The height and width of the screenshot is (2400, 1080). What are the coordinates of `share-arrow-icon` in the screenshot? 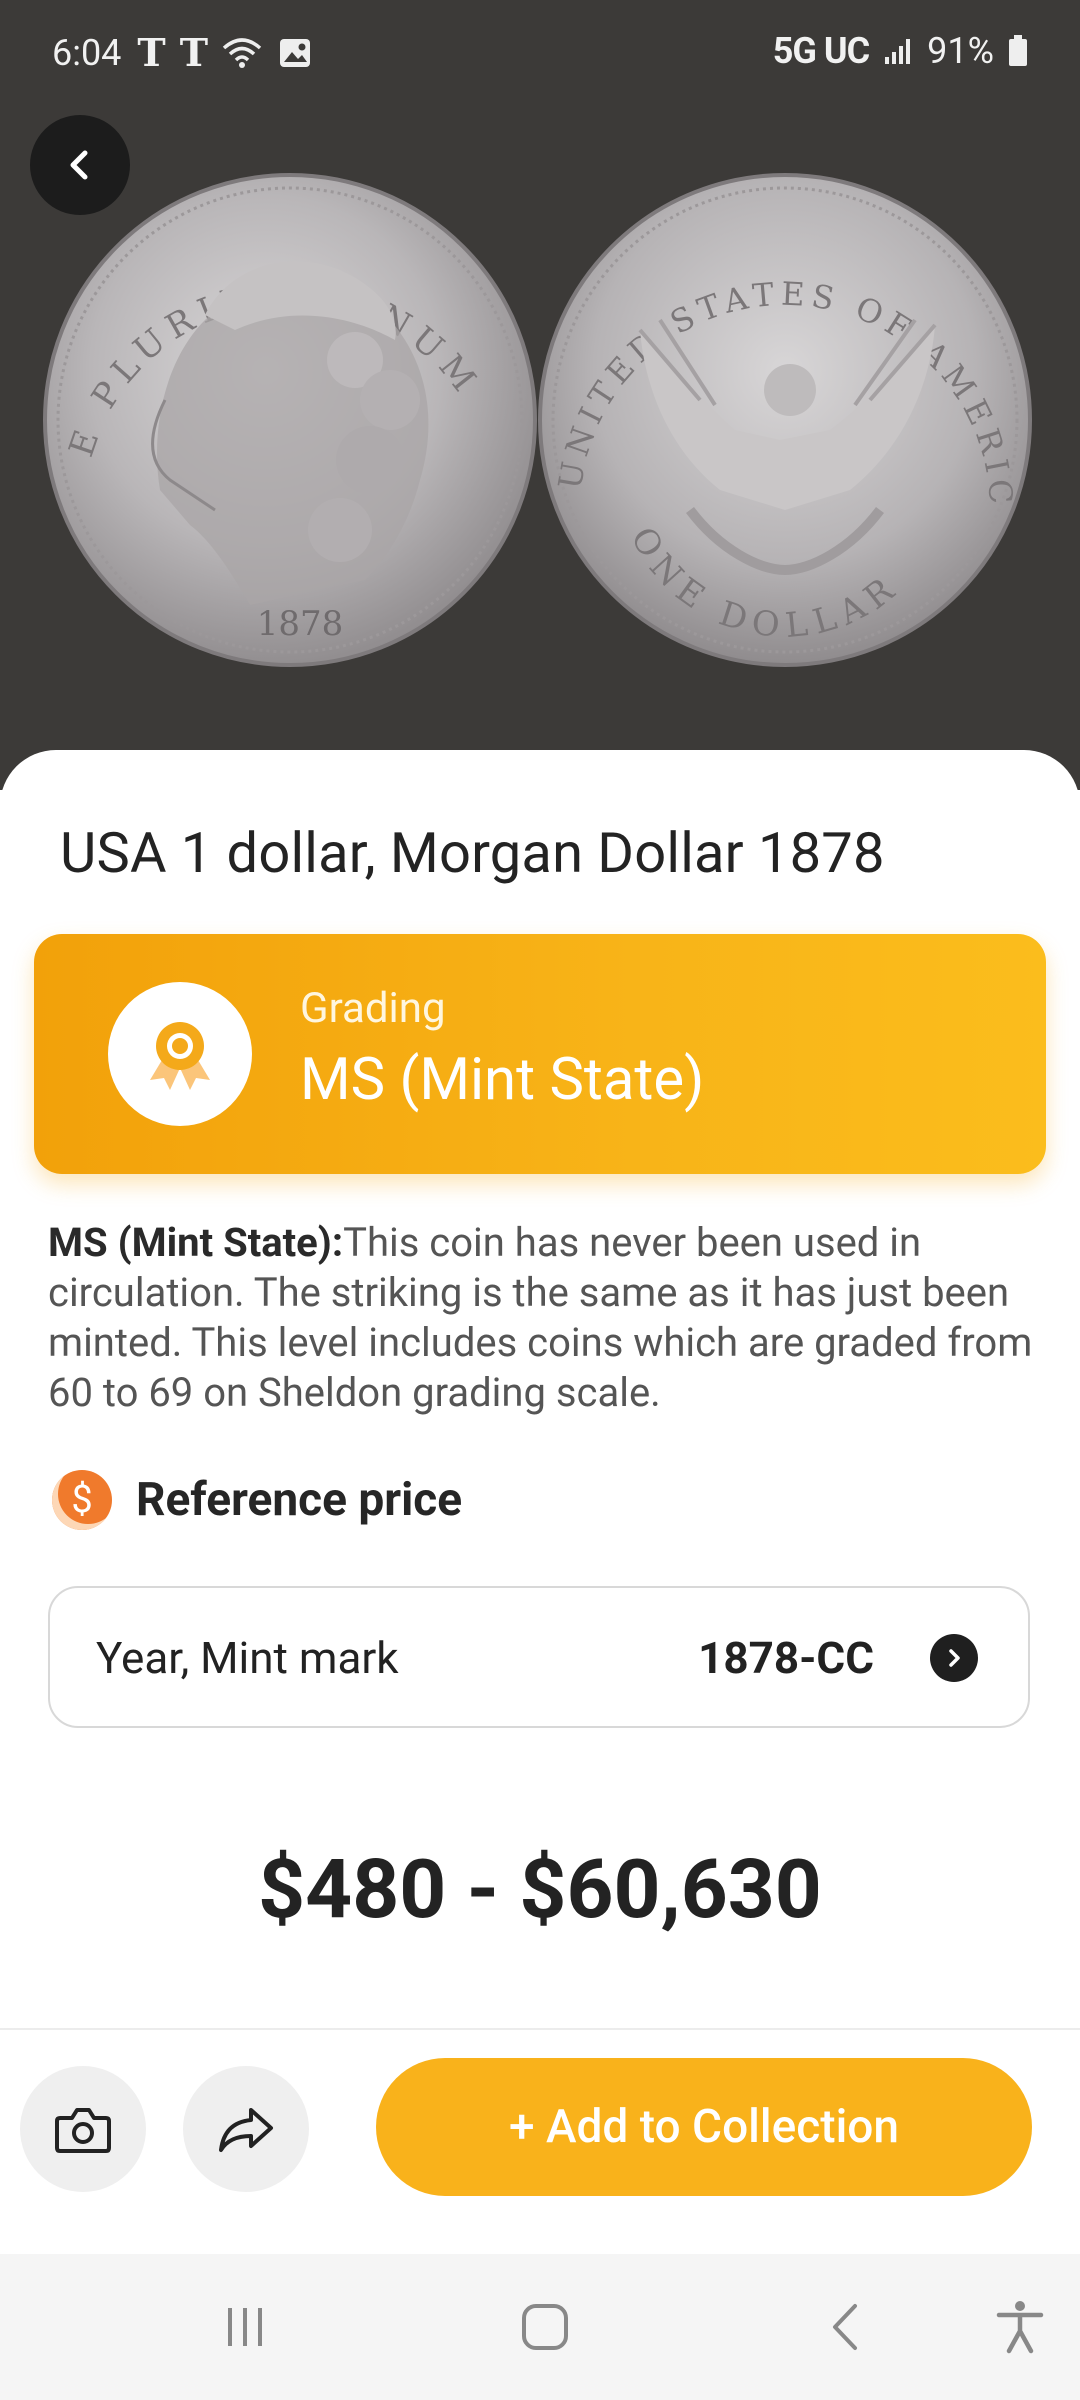 It's located at (246, 2130).